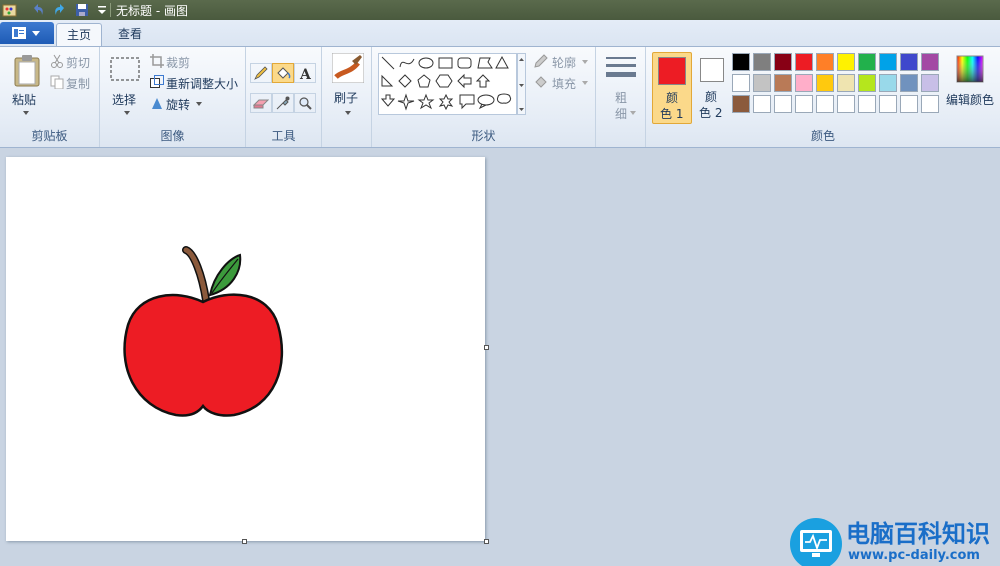 The height and width of the screenshot is (566, 1000). What do you see at coordinates (970, 69) in the screenshot?
I see `color-spectrum-icon` at bounding box center [970, 69].